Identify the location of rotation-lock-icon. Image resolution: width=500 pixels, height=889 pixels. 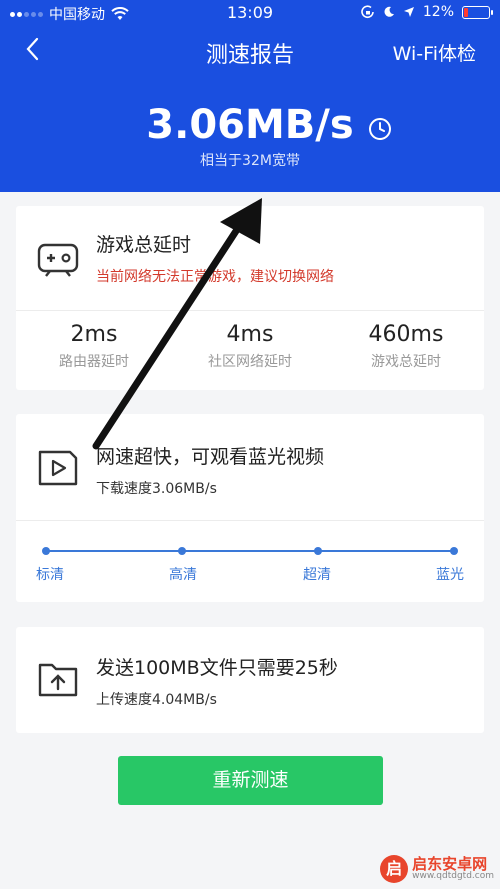
(367, 11).